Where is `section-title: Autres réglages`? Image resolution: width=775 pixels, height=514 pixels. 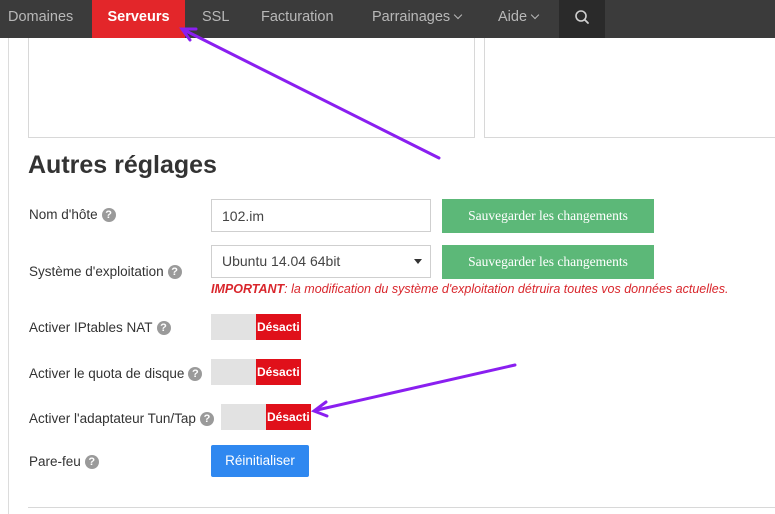 section-title: Autres réglages is located at coordinates (122, 165).